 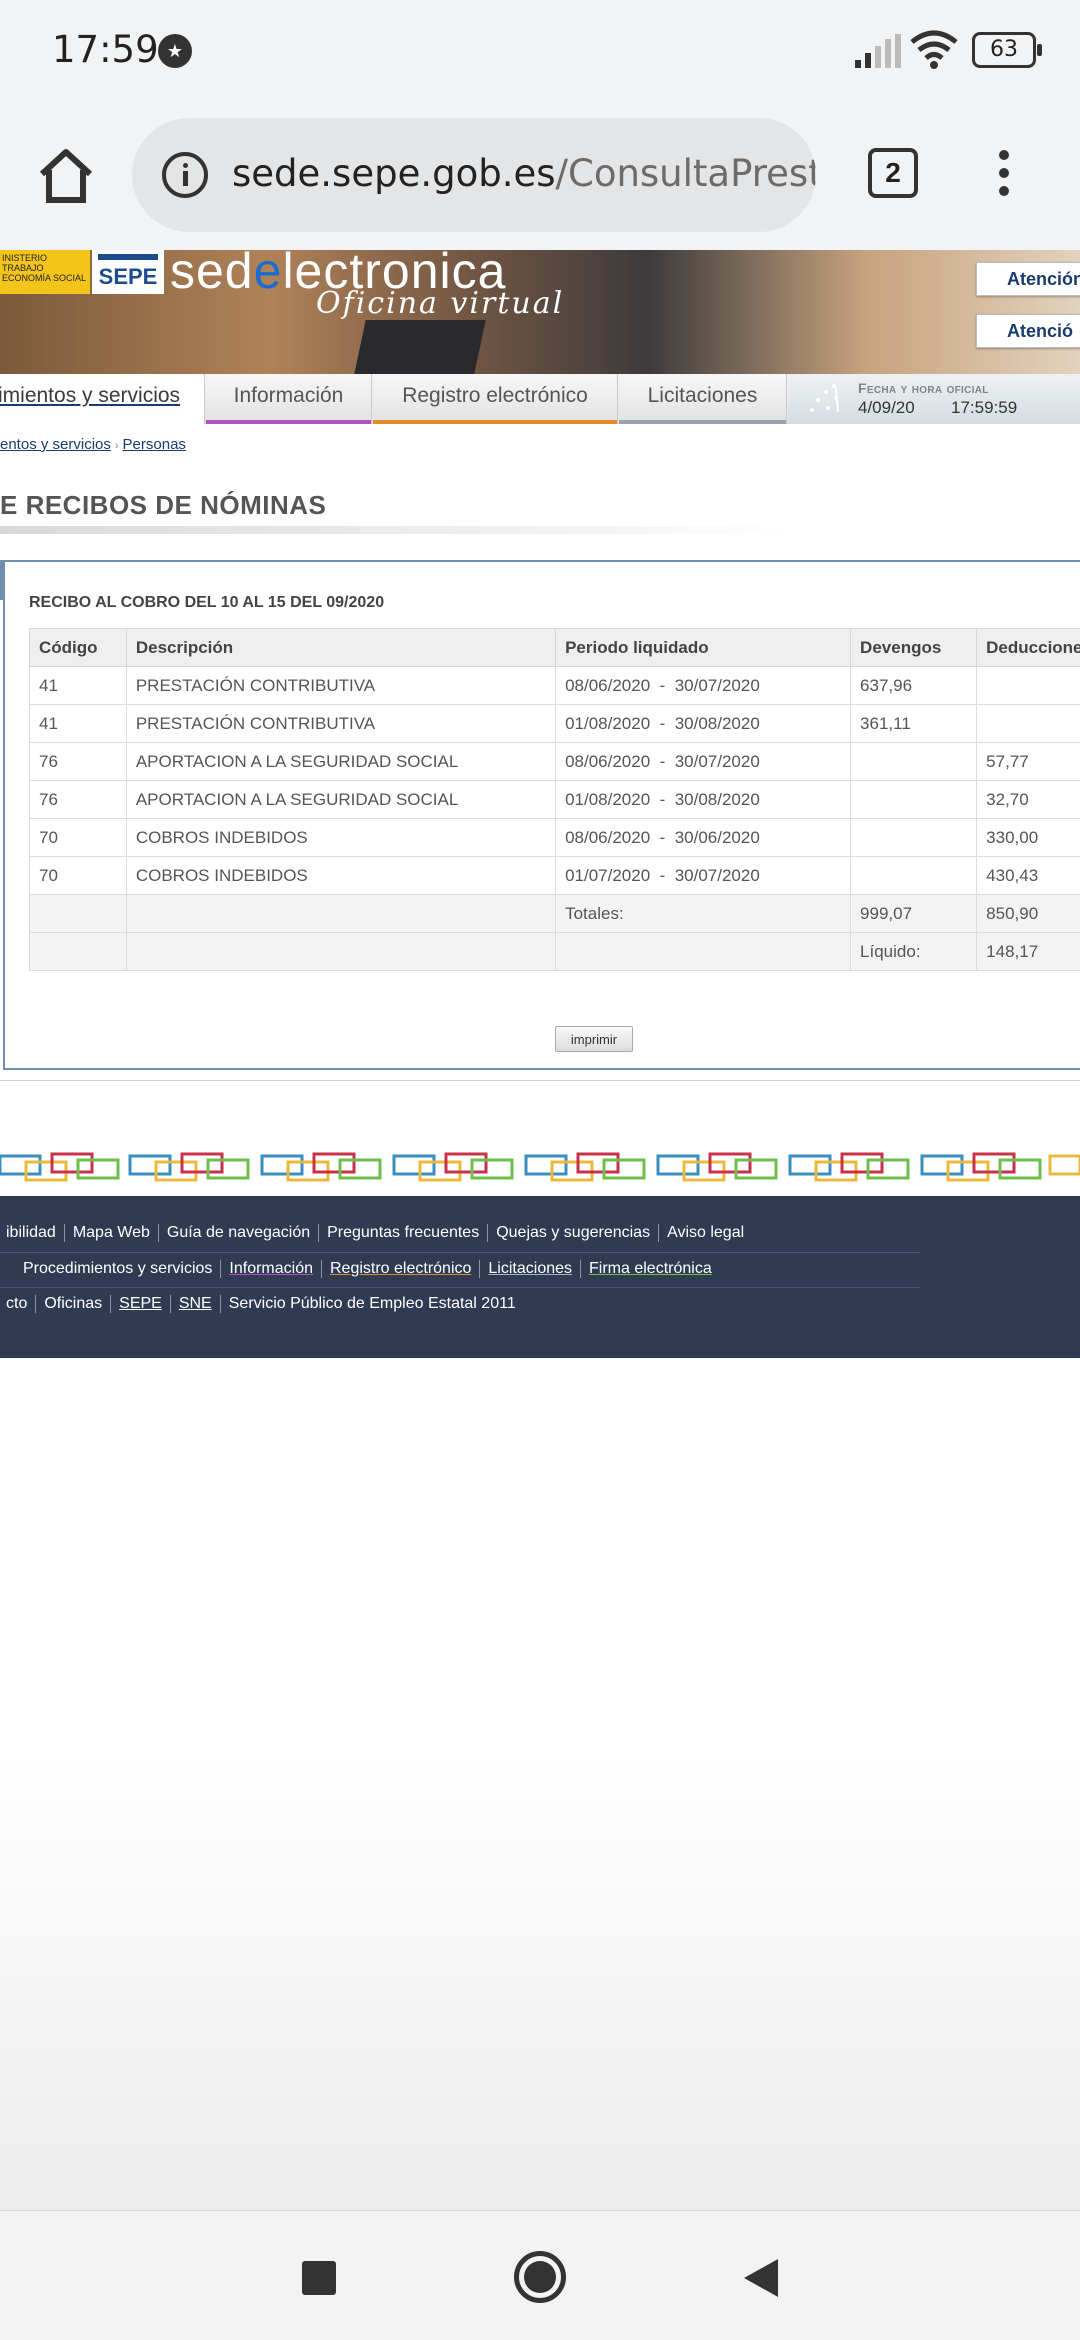 What do you see at coordinates (55, 444) in the screenshot?
I see `breadcrumb-procedimientos: entos y servicios` at bounding box center [55, 444].